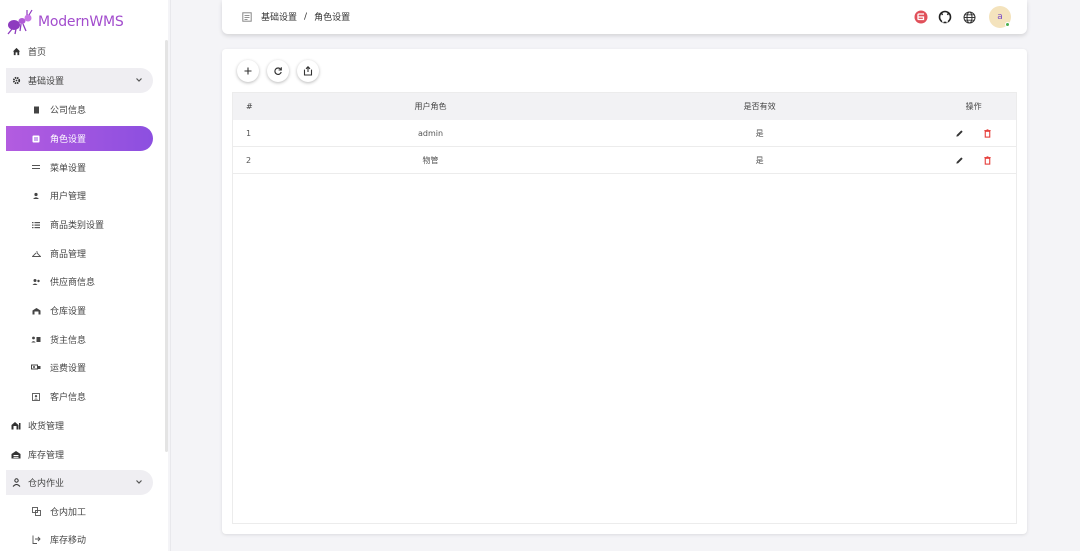  I want to click on sidebar-item-owner-info: 货主信息, so click(79, 339).